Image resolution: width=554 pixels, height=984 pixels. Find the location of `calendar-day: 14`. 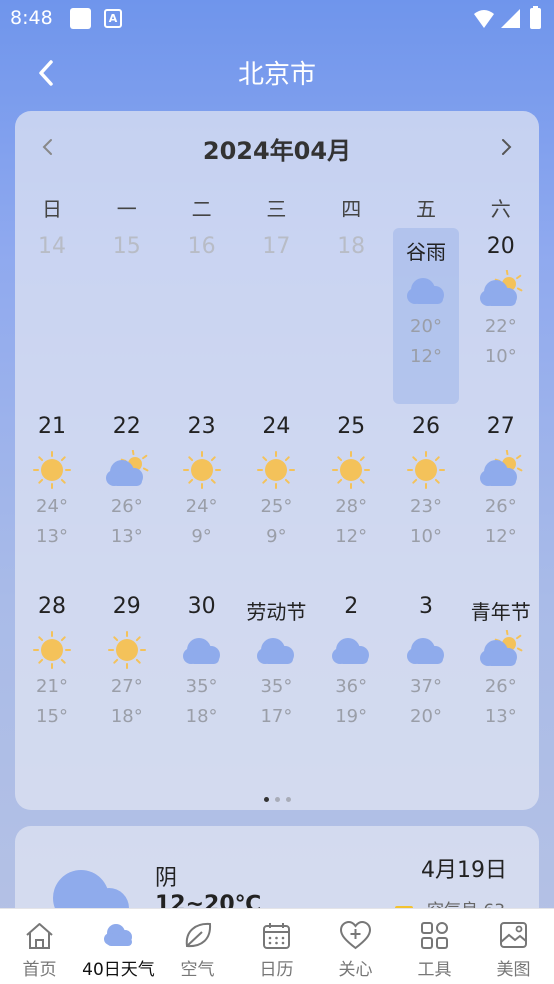

calendar-day: 14 is located at coordinates (52, 316).